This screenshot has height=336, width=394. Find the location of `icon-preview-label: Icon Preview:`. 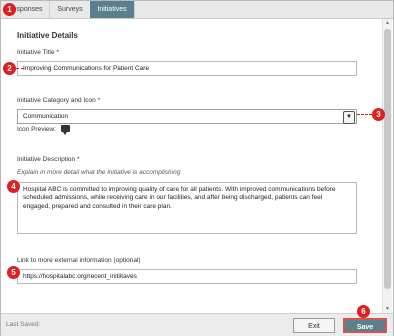

icon-preview-label: Icon Preview: is located at coordinates (37, 129).